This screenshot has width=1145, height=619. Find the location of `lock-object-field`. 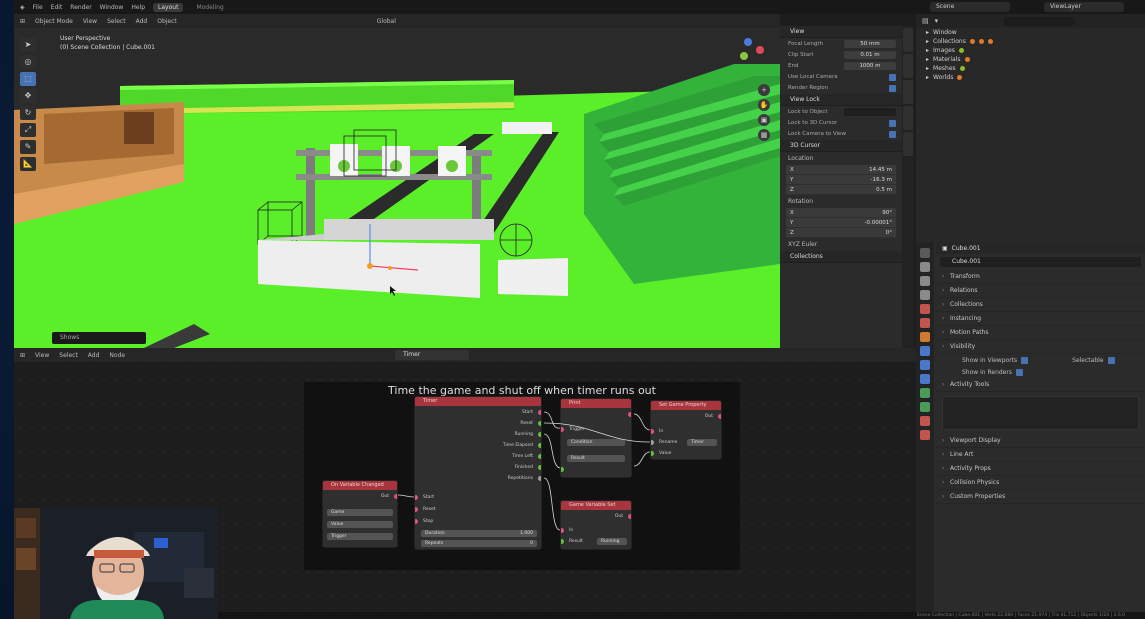

lock-object-field is located at coordinates (870, 112).